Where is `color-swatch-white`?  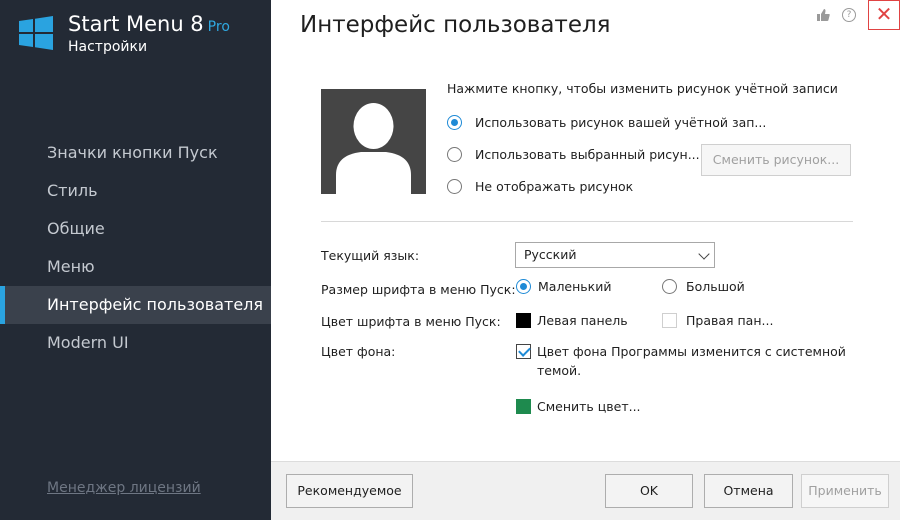 color-swatch-white is located at coordinates (669, 320).